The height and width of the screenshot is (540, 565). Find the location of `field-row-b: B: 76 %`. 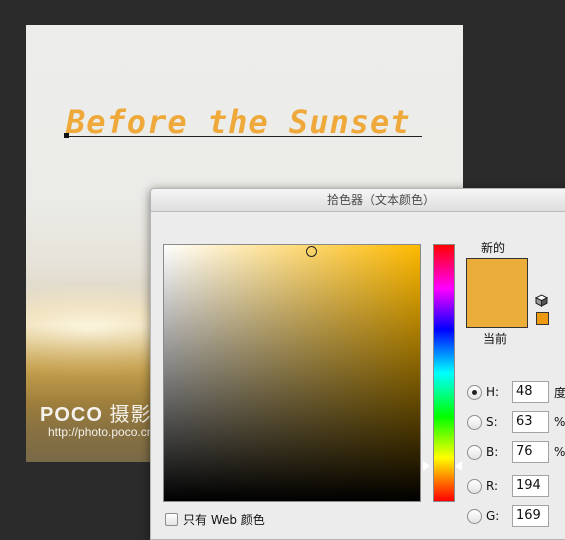

field-row-b: B: 76 % is located at coordinates (516, 452).